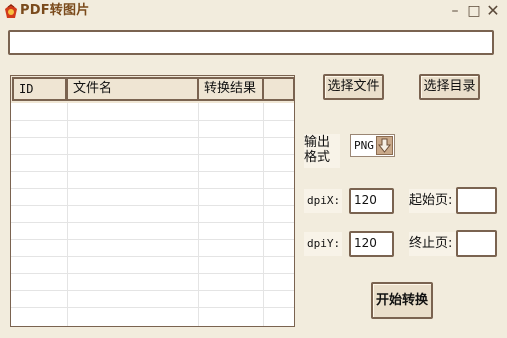  Describe the element at coordinates (323, 201) in the screenshot. I see `dpix-label: dpiX:` at that location.